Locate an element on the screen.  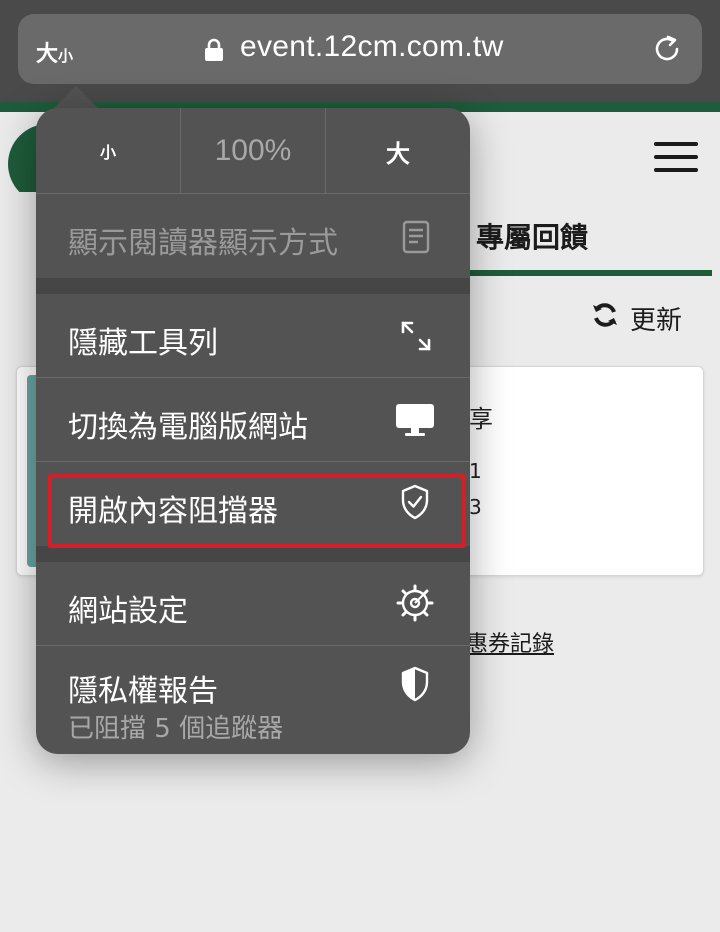
zoom-out-button: 小 is located at coordinates (108, 151).